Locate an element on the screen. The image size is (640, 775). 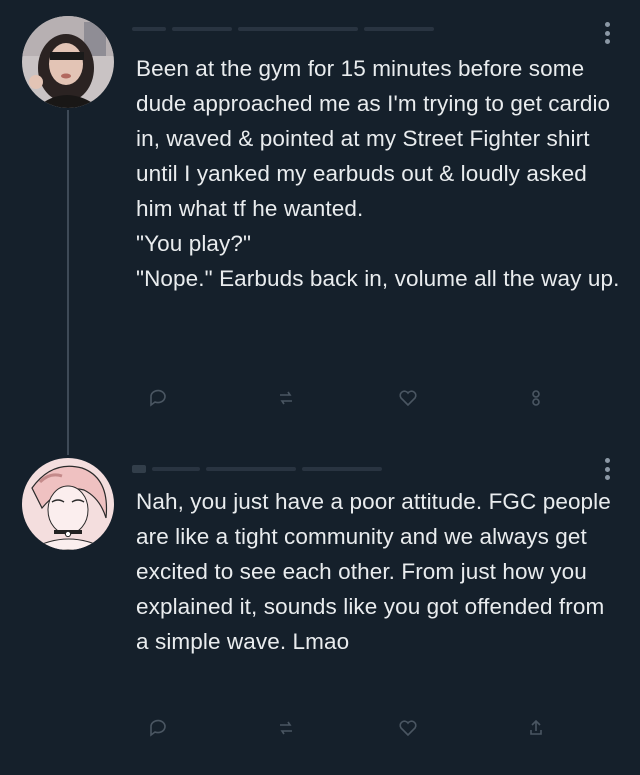
avatar-photo is located at coordinates (68, 62).